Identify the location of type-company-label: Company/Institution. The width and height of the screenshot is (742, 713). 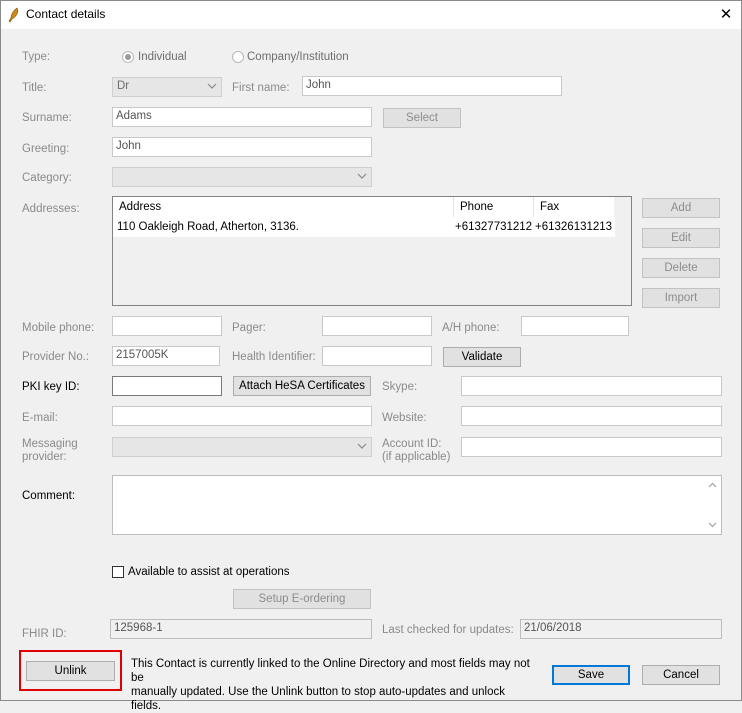
(298, 57).